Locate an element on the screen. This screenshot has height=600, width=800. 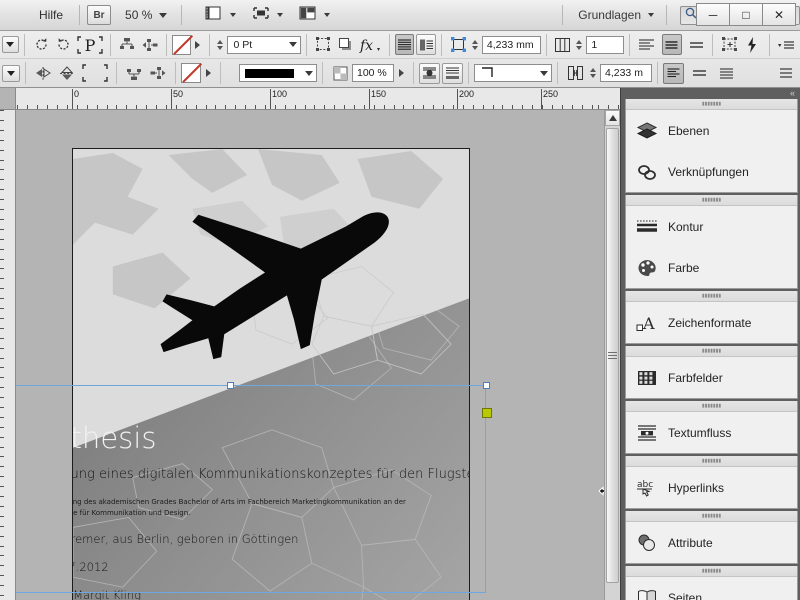
text-frame-fit-bottom-button is located at coordinates (452, 73).